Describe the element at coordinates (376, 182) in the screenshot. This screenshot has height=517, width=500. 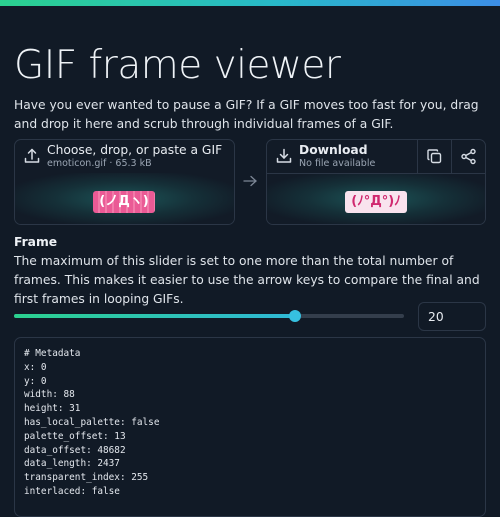
I see `gif-output-panel: Download No file available (ﾉ°Д°)ﾉ` at that location.